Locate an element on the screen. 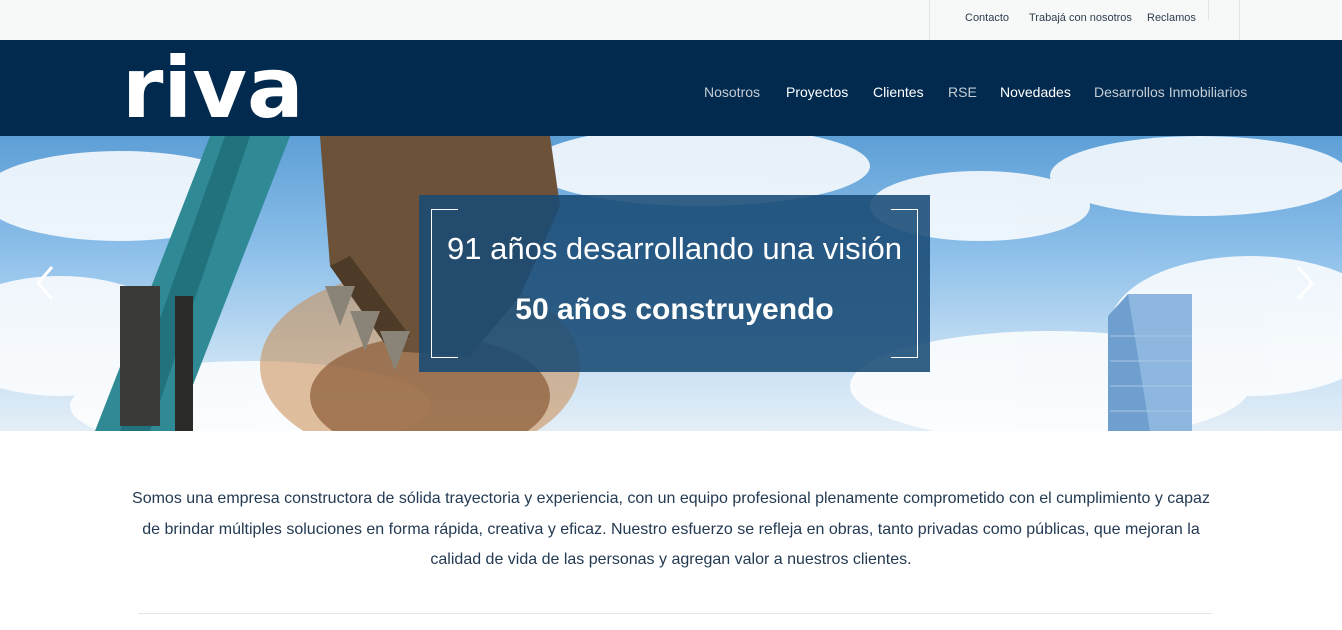 The image size is (1342, 630). utility-bar: Contacto Trabajá con nosotros Reclamos is located at coordinates (671, 20).